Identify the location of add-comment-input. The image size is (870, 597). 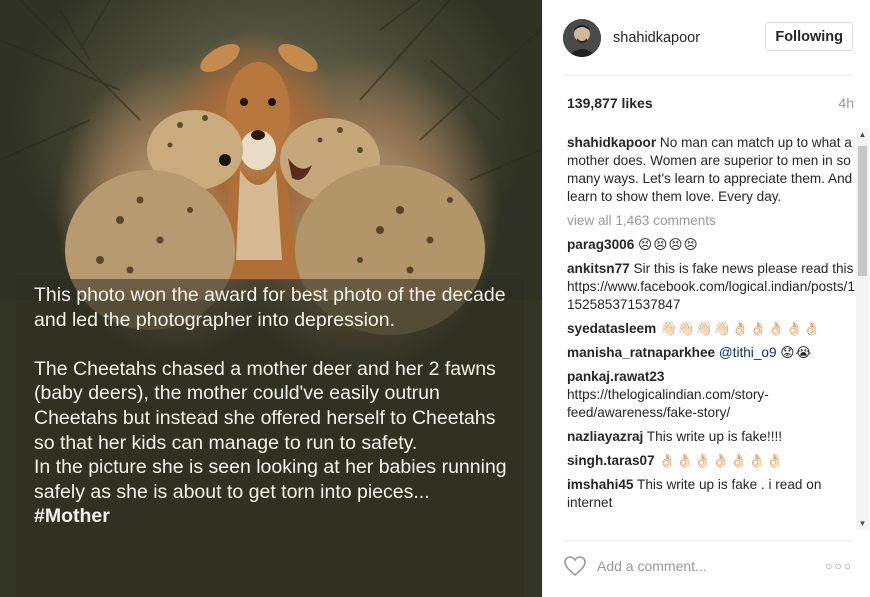
(711, 565).